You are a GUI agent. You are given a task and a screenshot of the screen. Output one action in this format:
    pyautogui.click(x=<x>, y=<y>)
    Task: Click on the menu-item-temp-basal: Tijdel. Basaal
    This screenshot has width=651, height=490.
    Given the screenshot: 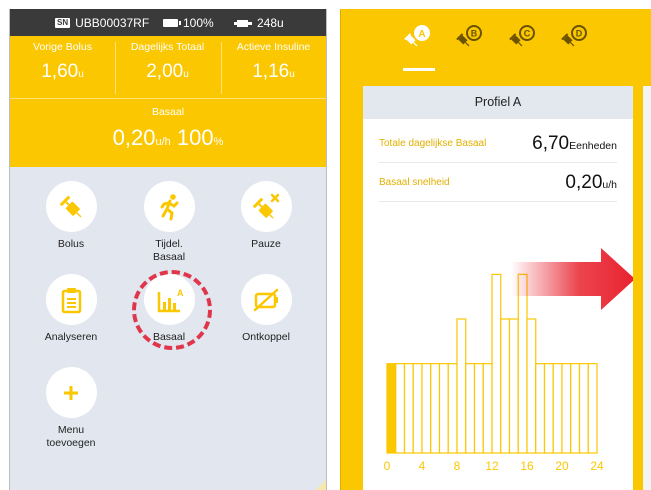 What is the action you would take?
    pyautogui.click(x=169, y=222)
    